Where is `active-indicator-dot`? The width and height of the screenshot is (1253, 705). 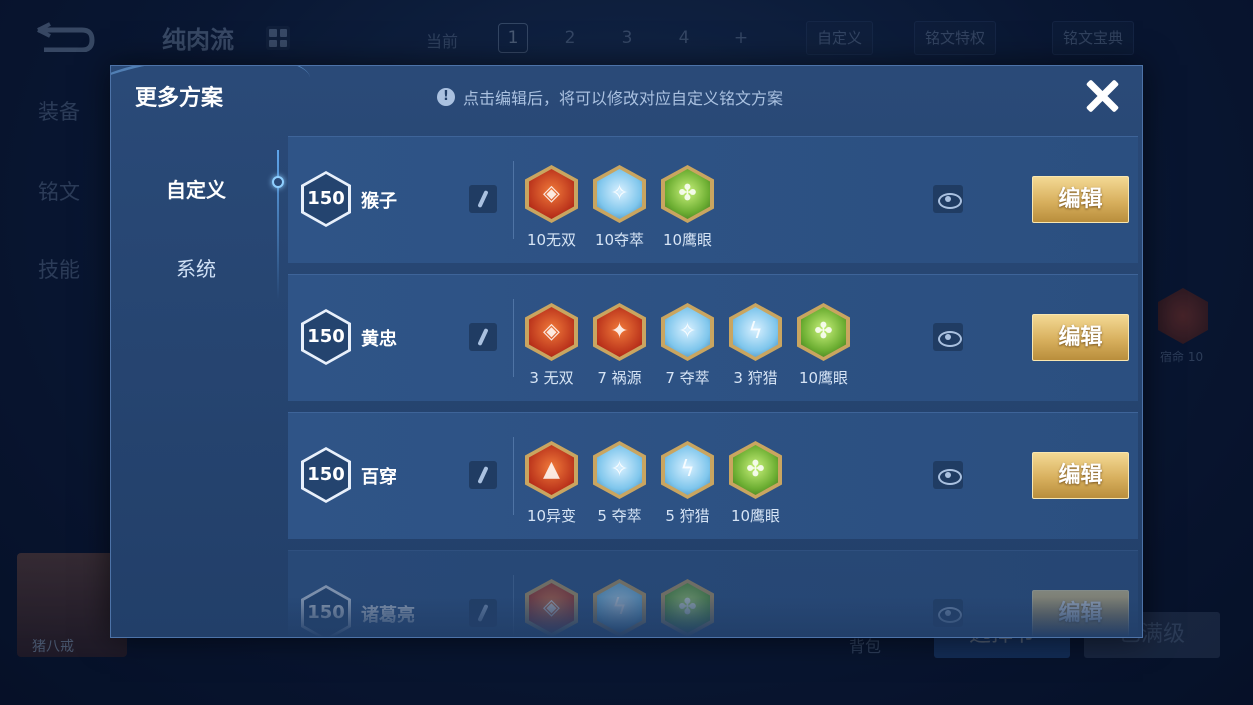 active-indicator-dot is located at coordinates (278, 182).